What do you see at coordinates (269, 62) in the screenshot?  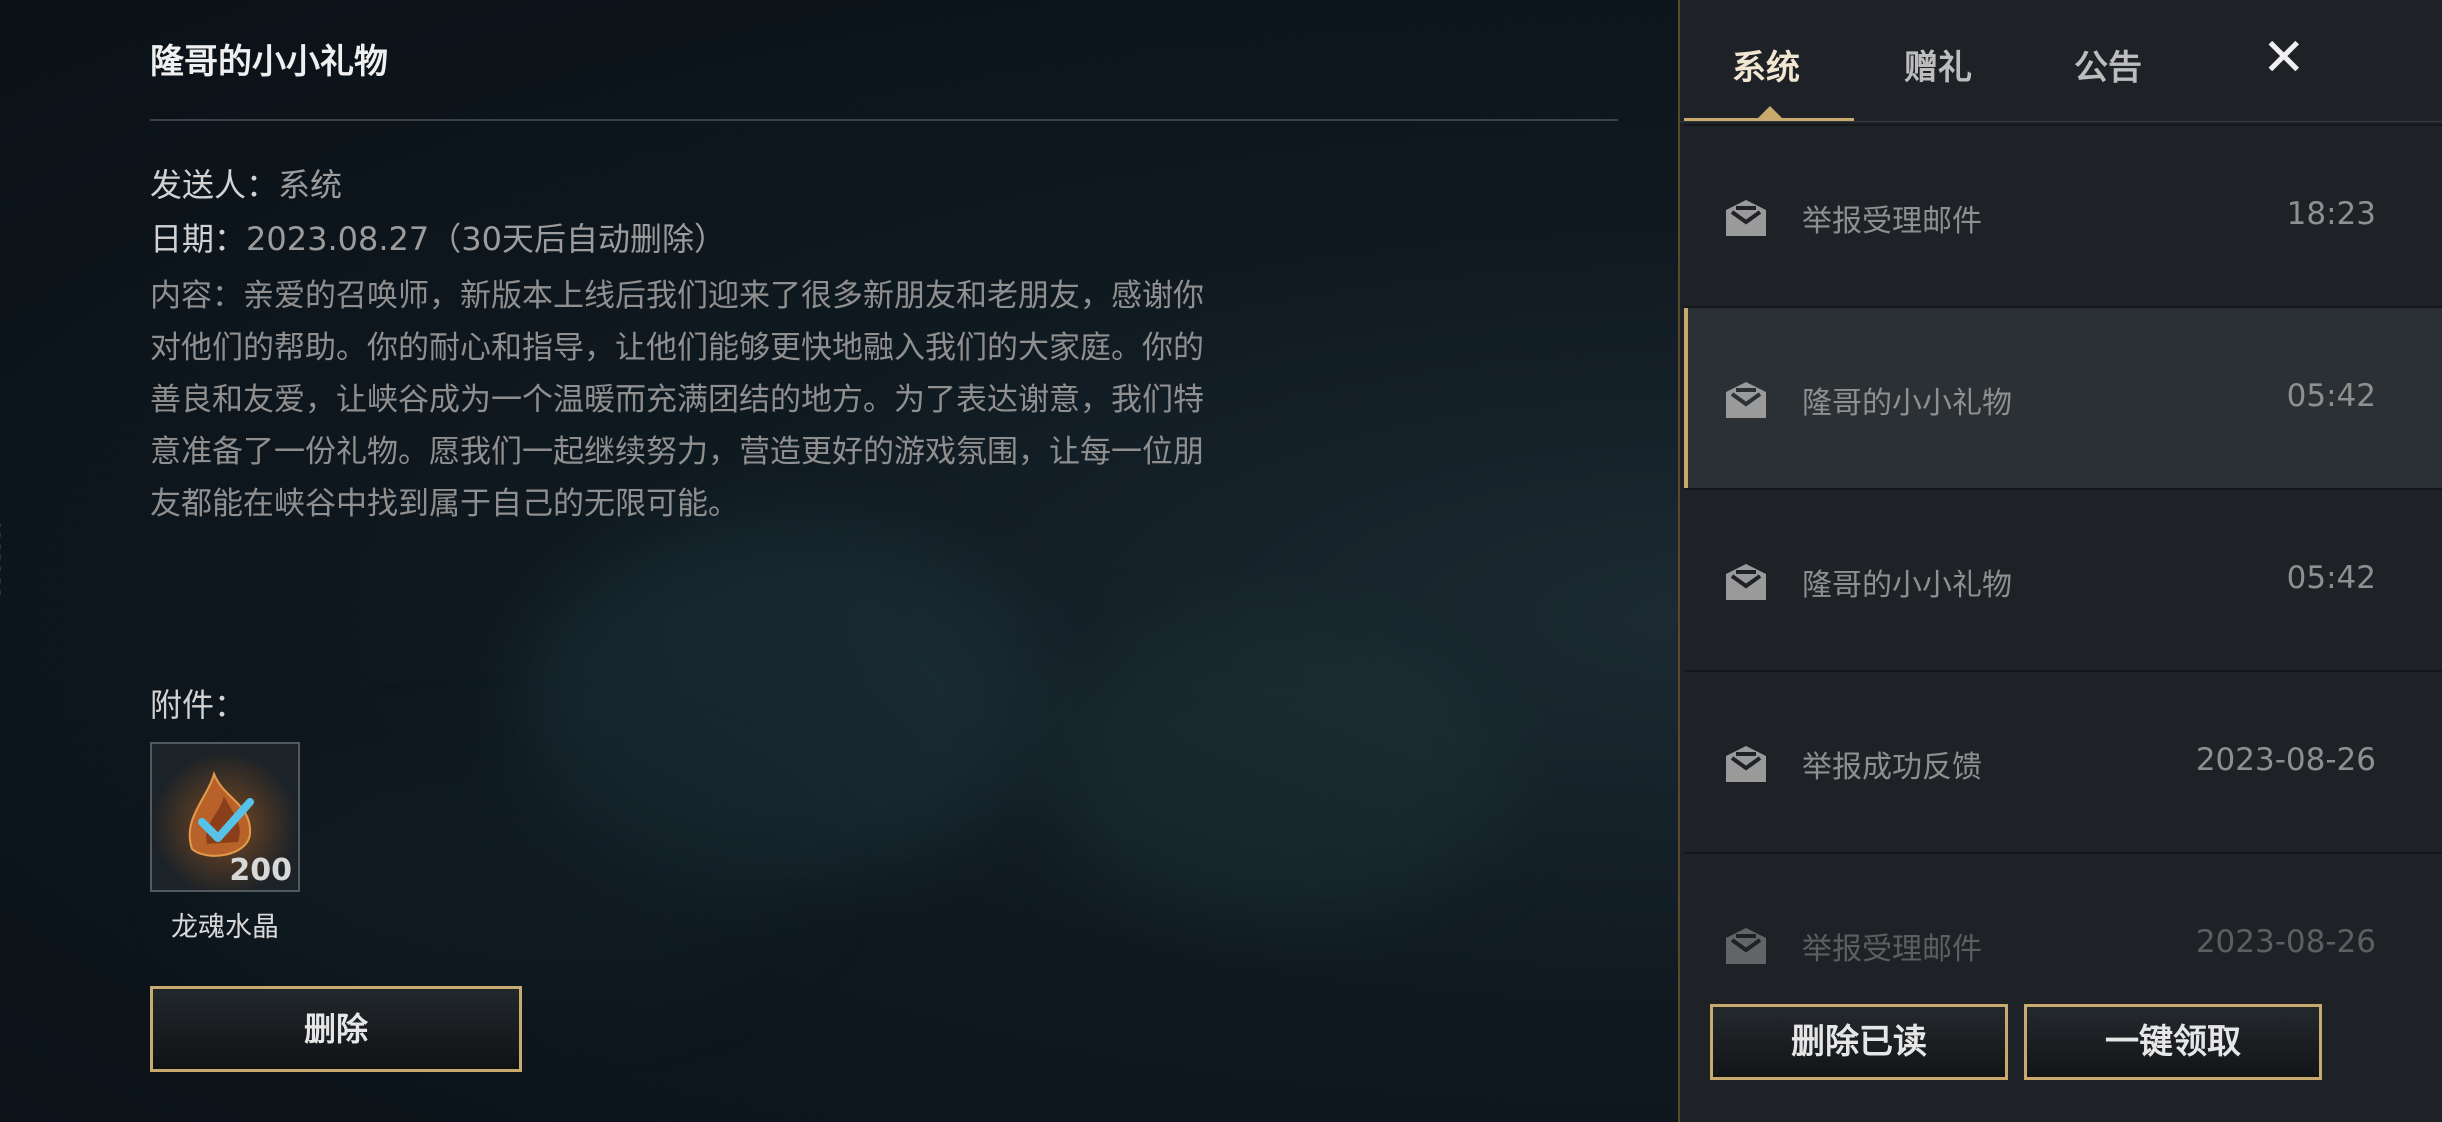 I see `mail-title: 隆哥的小小礼物` at bounding box center [269, 62].